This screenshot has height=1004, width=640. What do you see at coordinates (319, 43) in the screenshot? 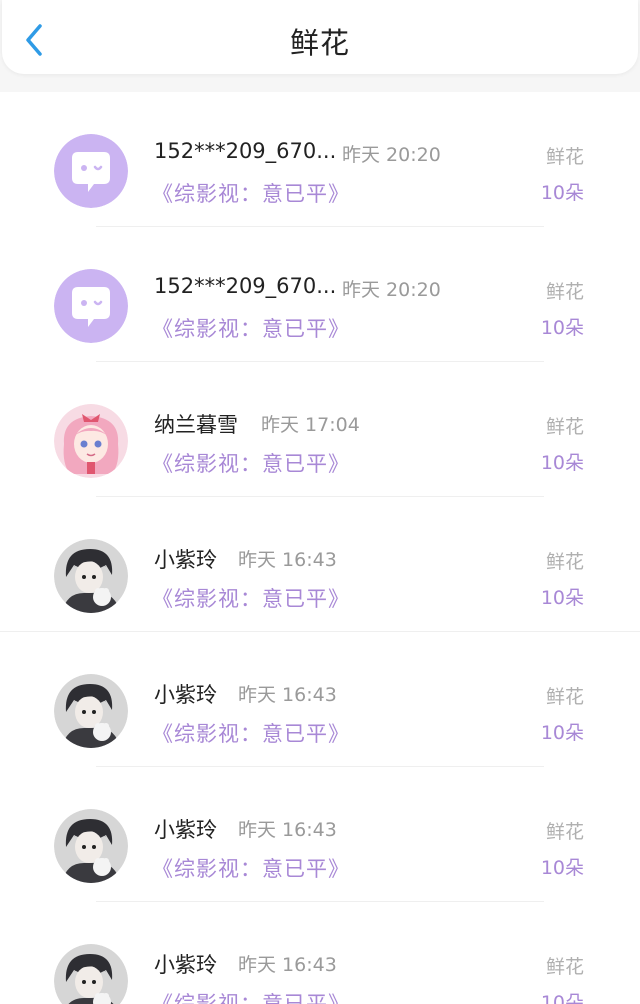
I see `page-title: 鲜花` at bounding box center [319, 43].